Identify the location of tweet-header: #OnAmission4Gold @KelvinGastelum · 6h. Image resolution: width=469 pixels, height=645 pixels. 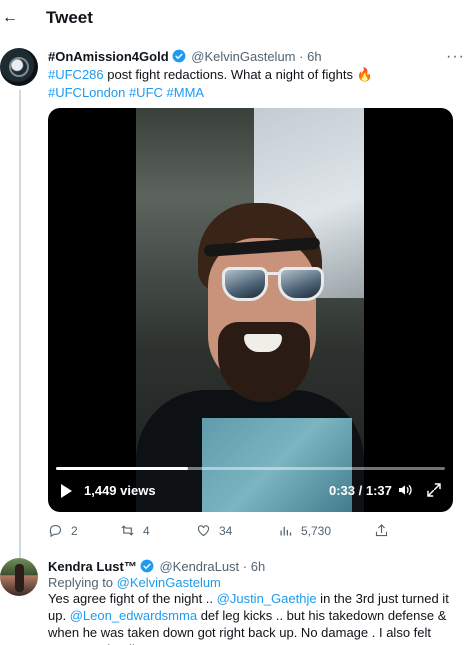
(185, 57).